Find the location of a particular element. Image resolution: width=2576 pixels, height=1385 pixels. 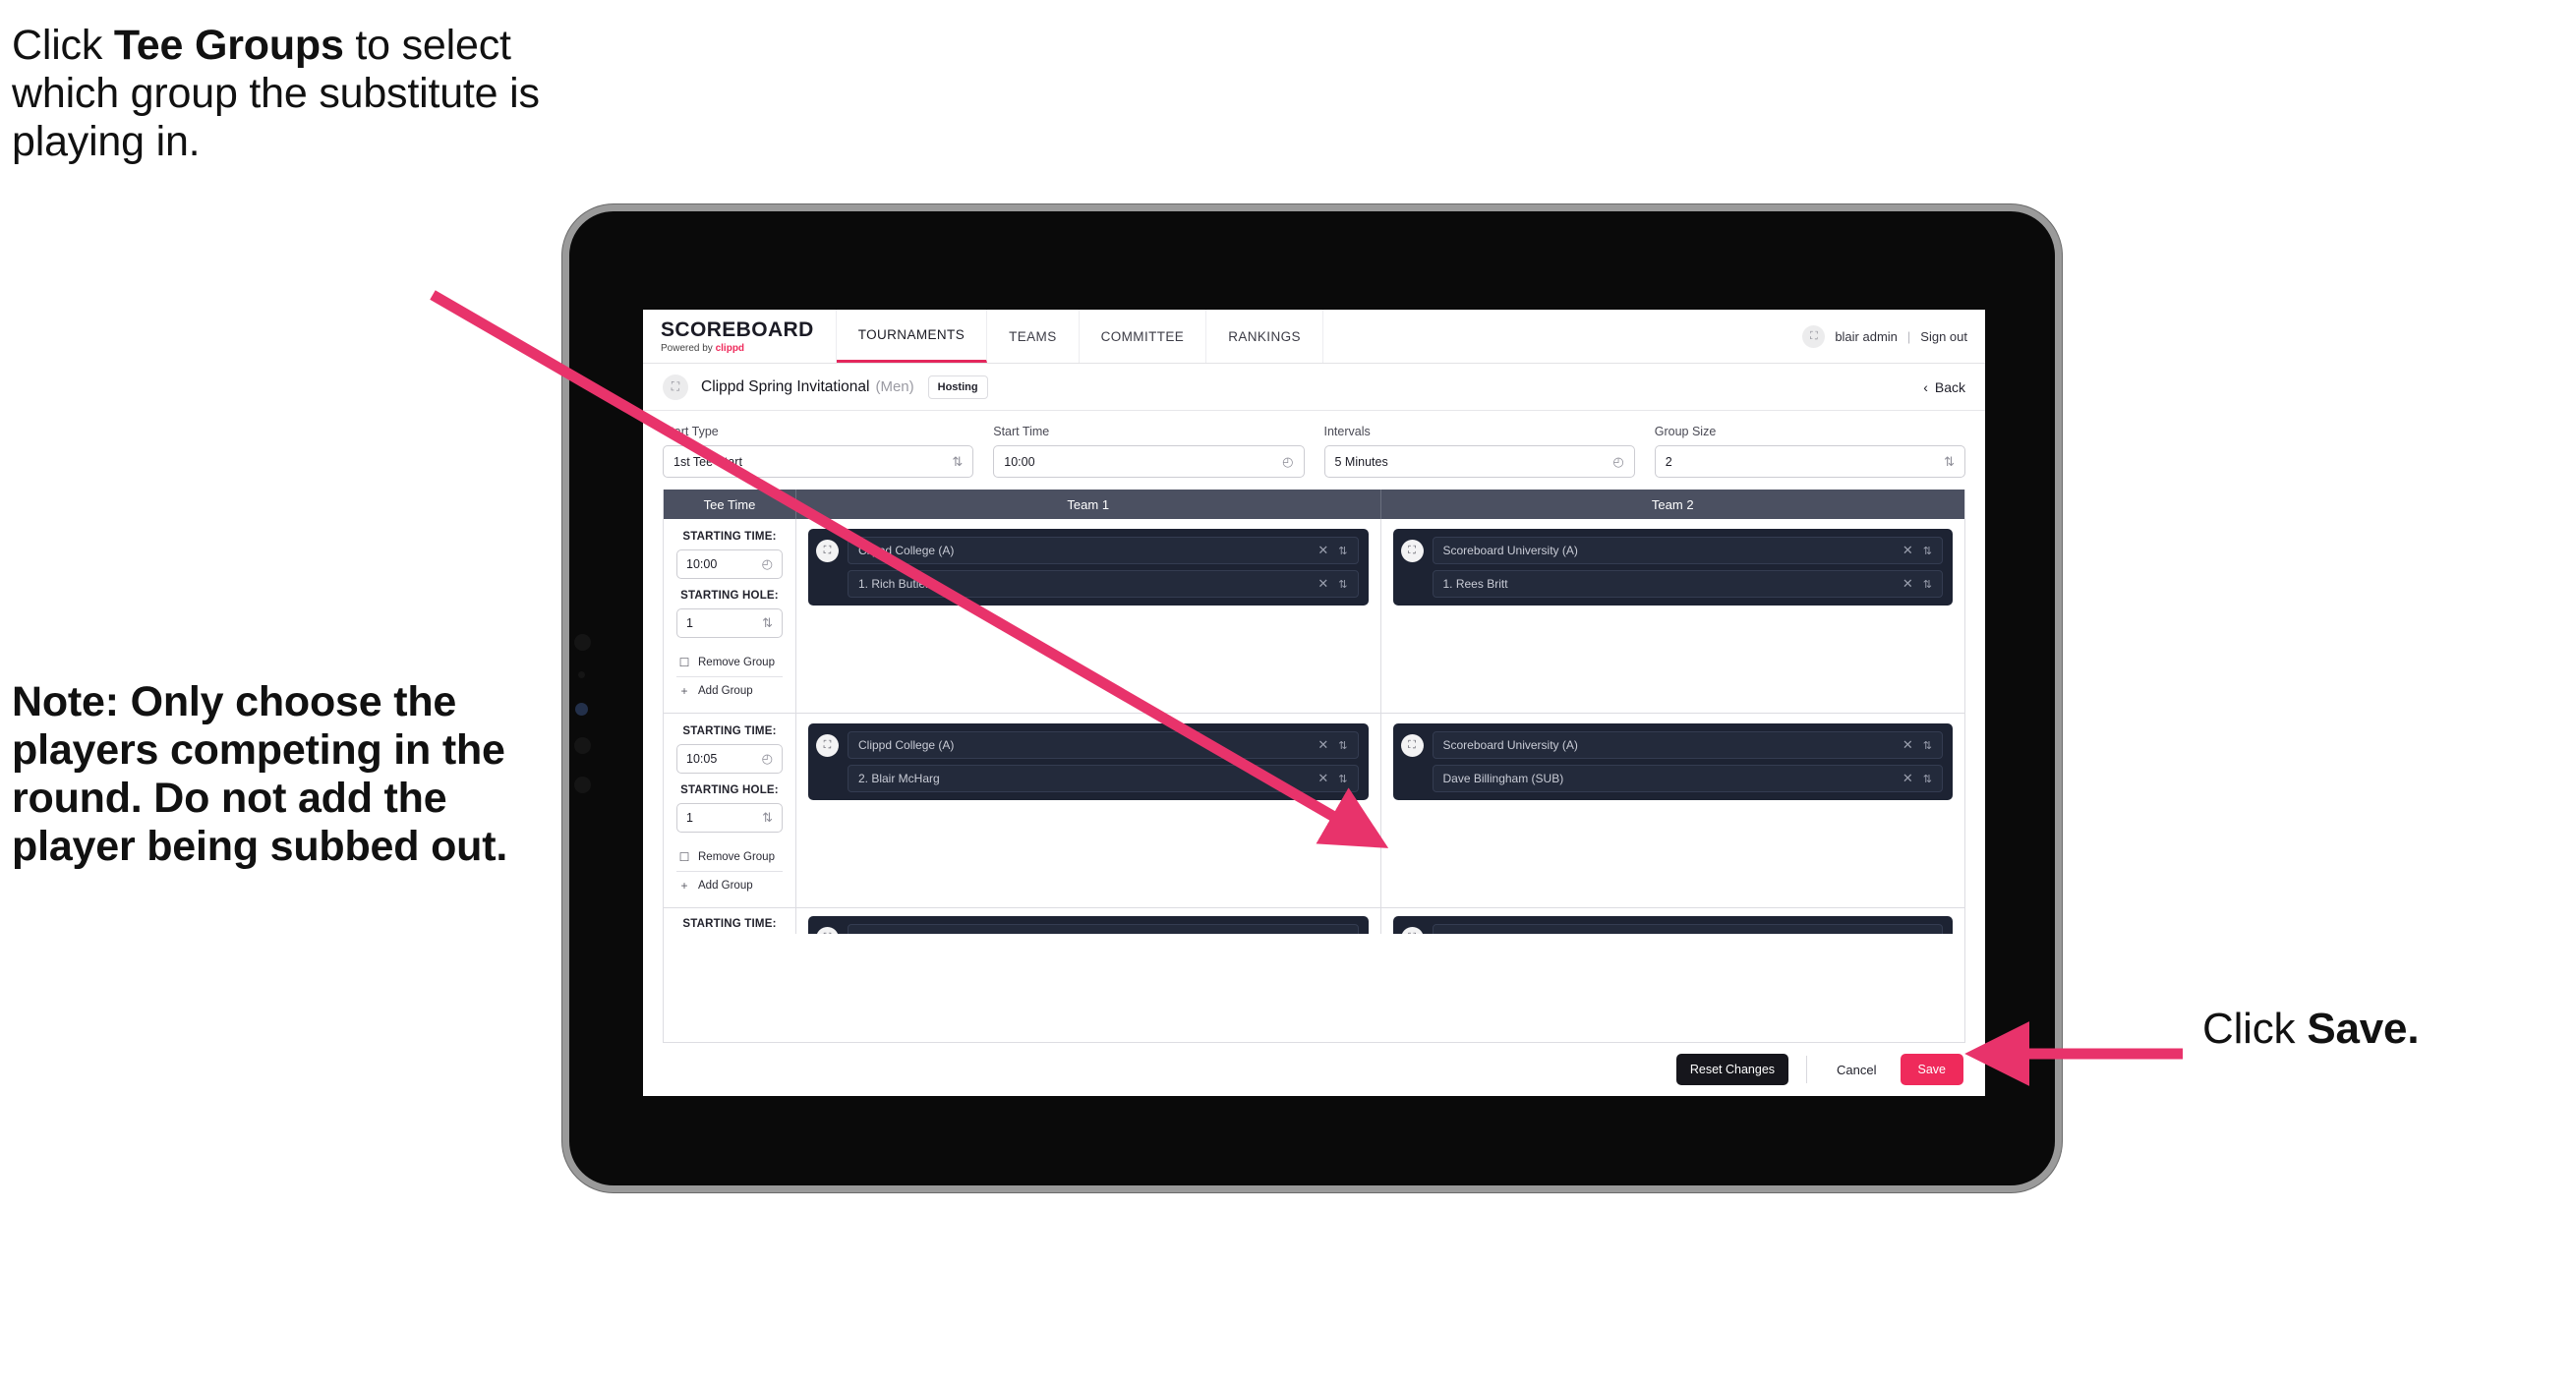

annotation-save-bold: Save. is located at coordinates (2363, 1029).